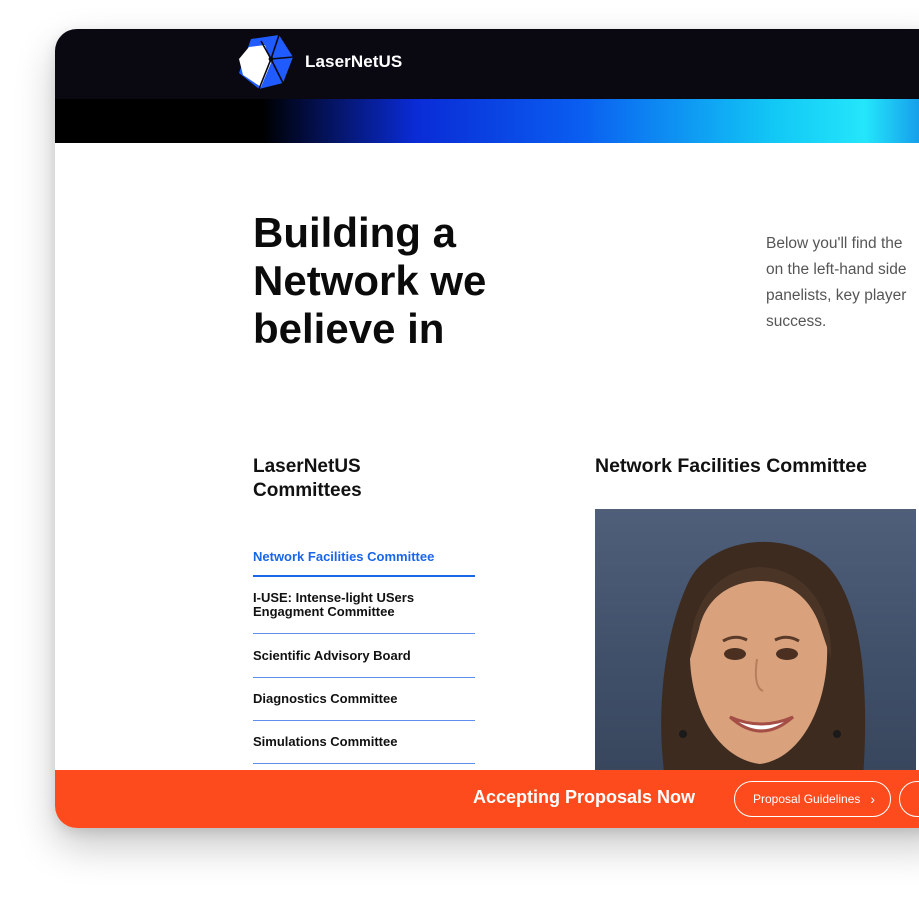 The height and width of the screenshot is (909, 919). Describe the element at coordinates (584, 797) in the screenshot. I see `banner-message: Accepting Proposals Now` at that location.